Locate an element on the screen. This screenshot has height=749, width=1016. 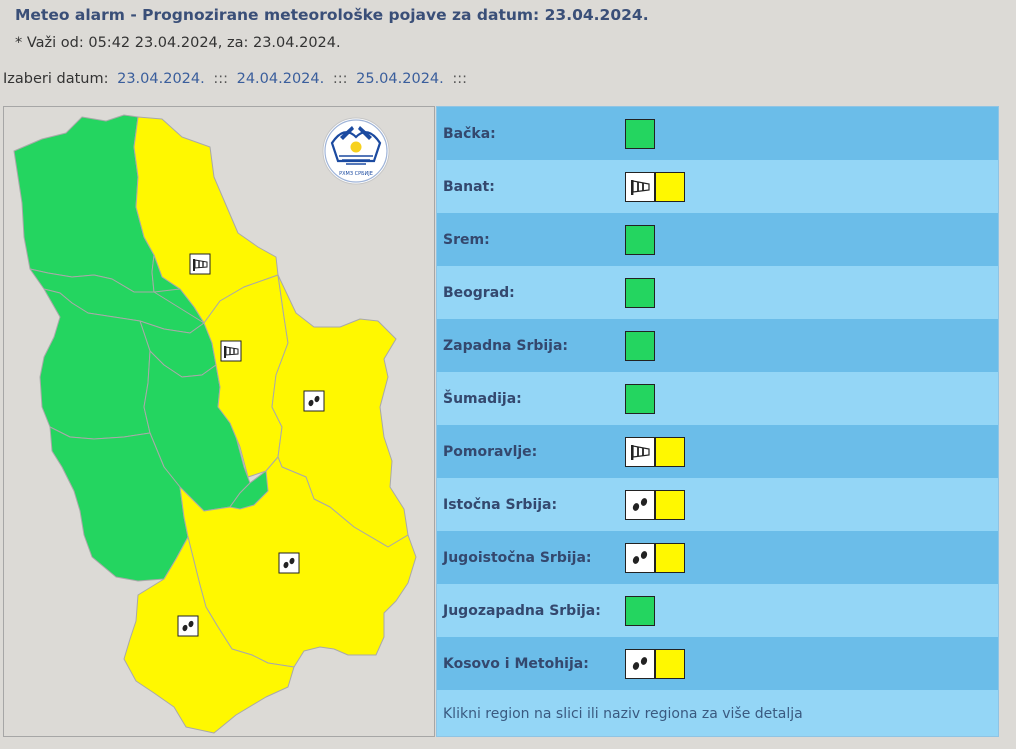
date-selector-label: Izaberi datum: is located at coordinates (56, 79).